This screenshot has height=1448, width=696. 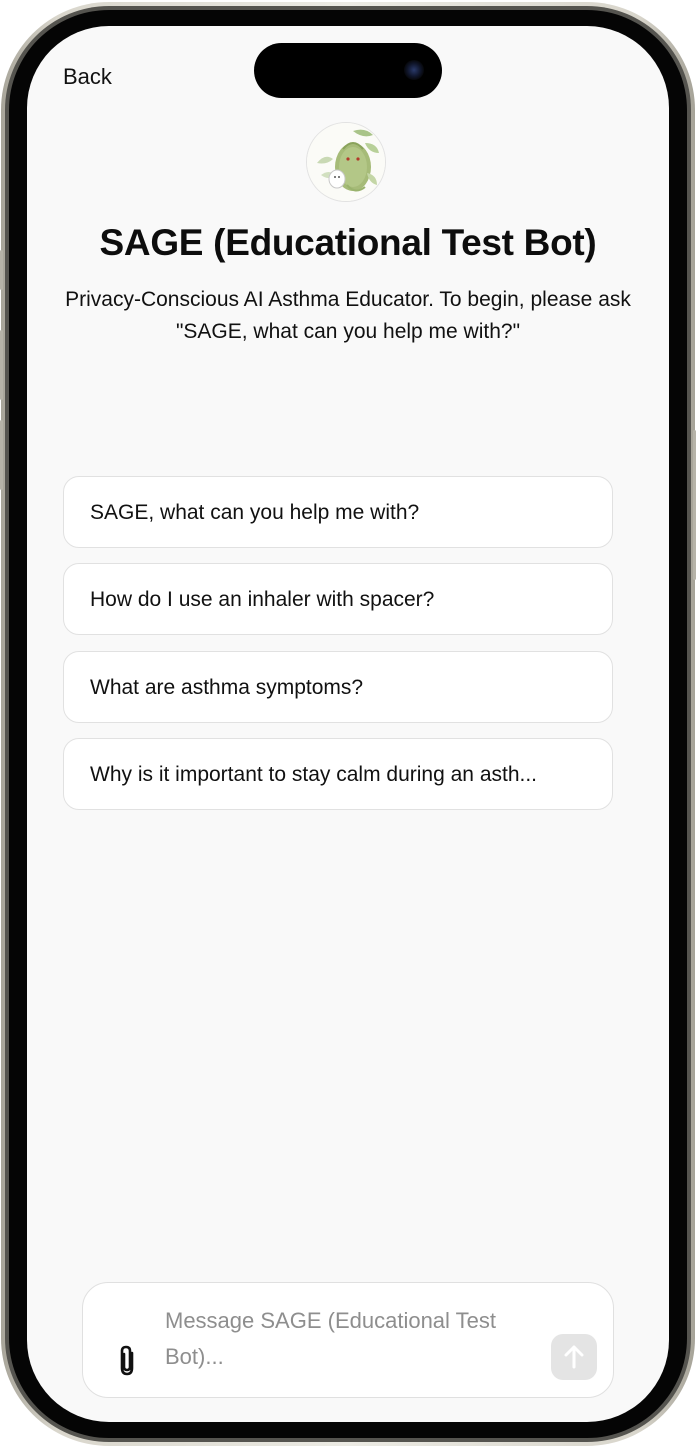 I want to click on dynamic-island, so click(x=348, y=70).